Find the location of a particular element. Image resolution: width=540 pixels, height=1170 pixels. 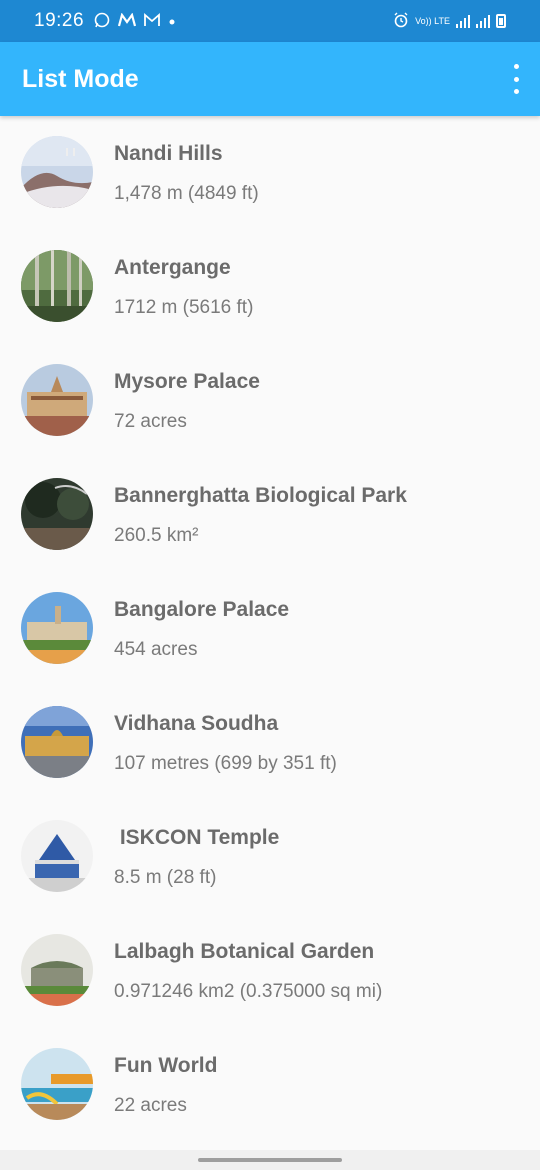

alarm-icon is located at coordinates (401, 21).